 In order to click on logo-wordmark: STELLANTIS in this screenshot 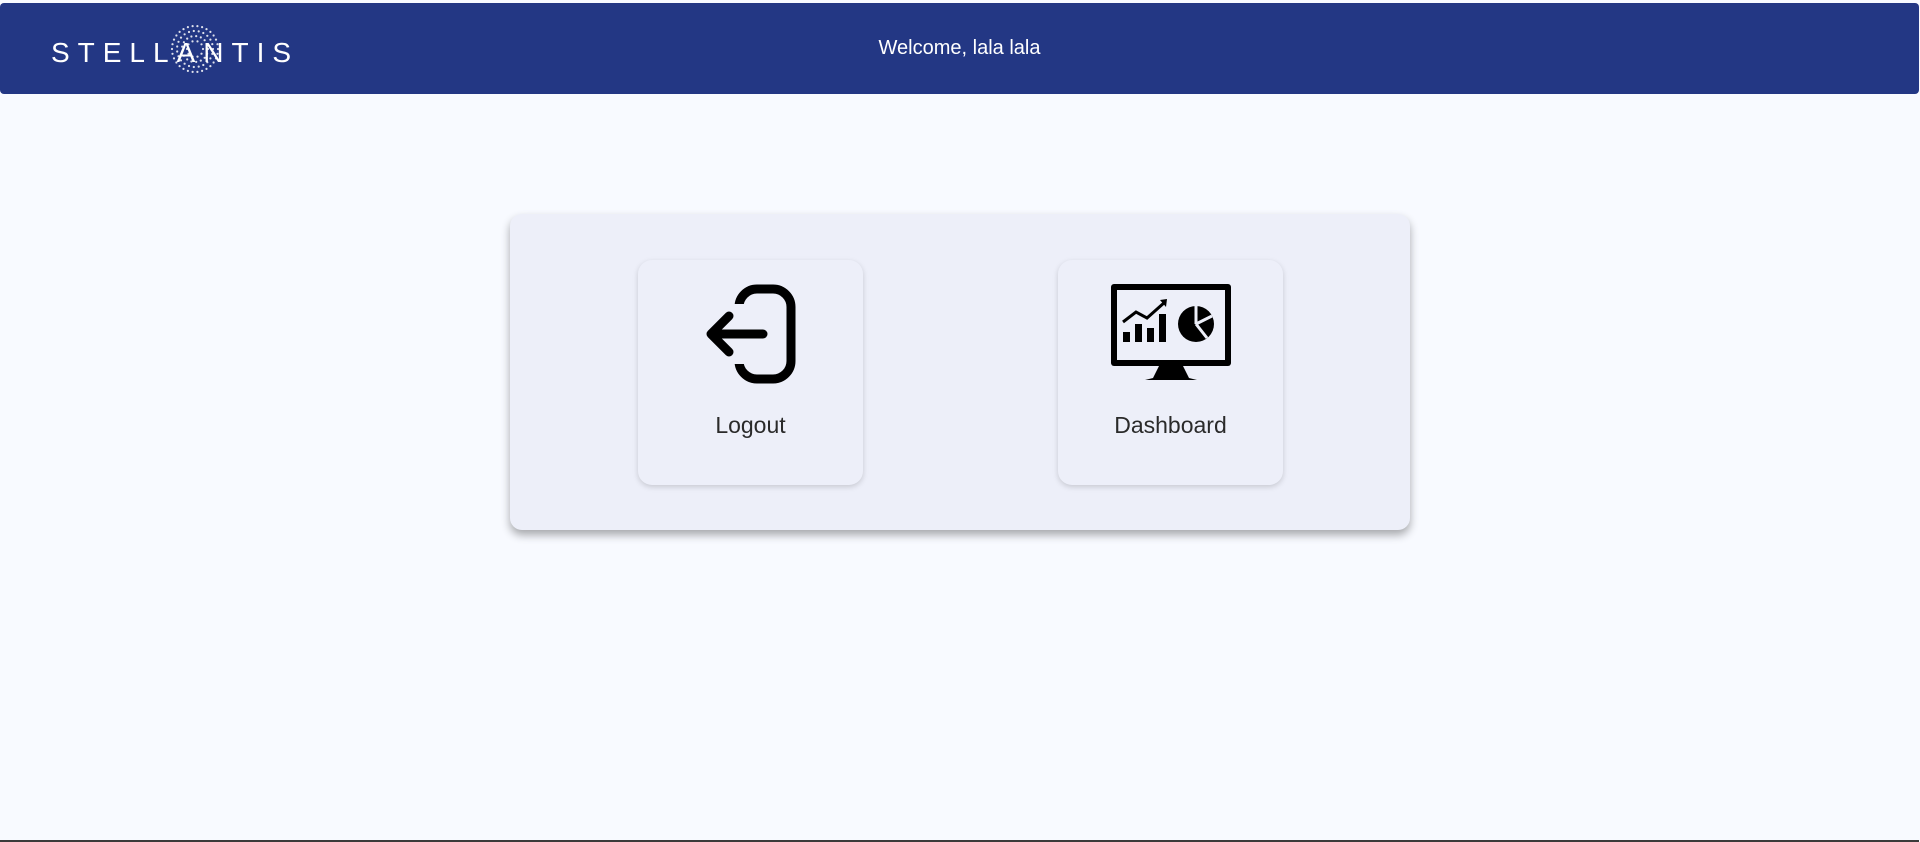, I will do `click(175, 52)`.